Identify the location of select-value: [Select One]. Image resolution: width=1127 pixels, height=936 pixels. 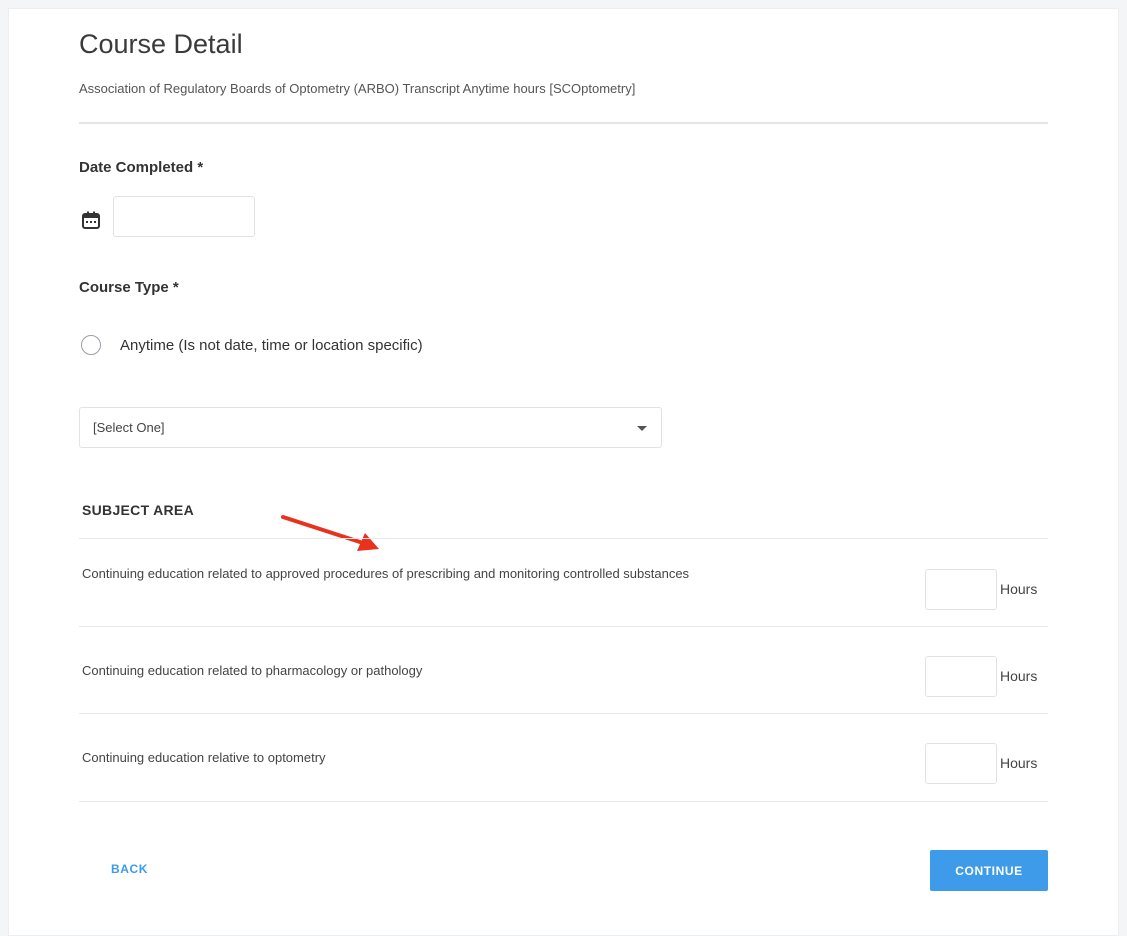
(129, 427).